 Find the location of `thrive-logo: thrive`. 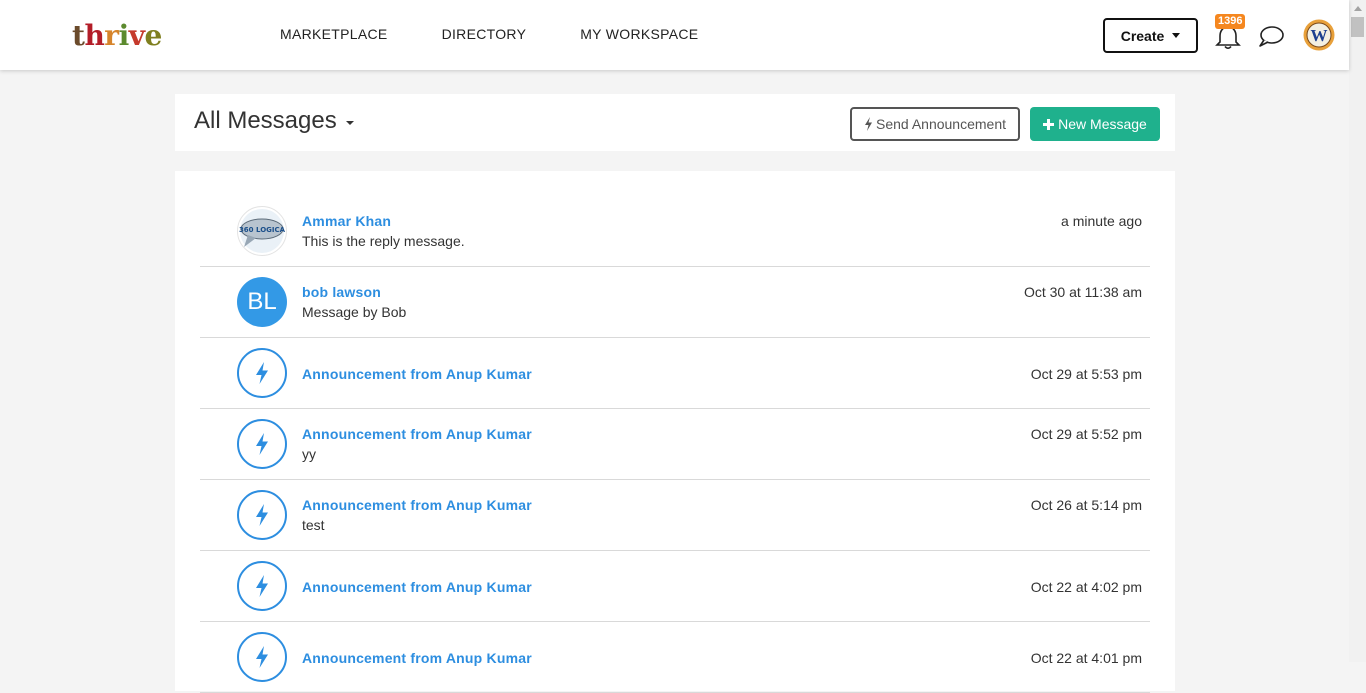

thrive-logo: thrive is located at coordinates (117, 34).